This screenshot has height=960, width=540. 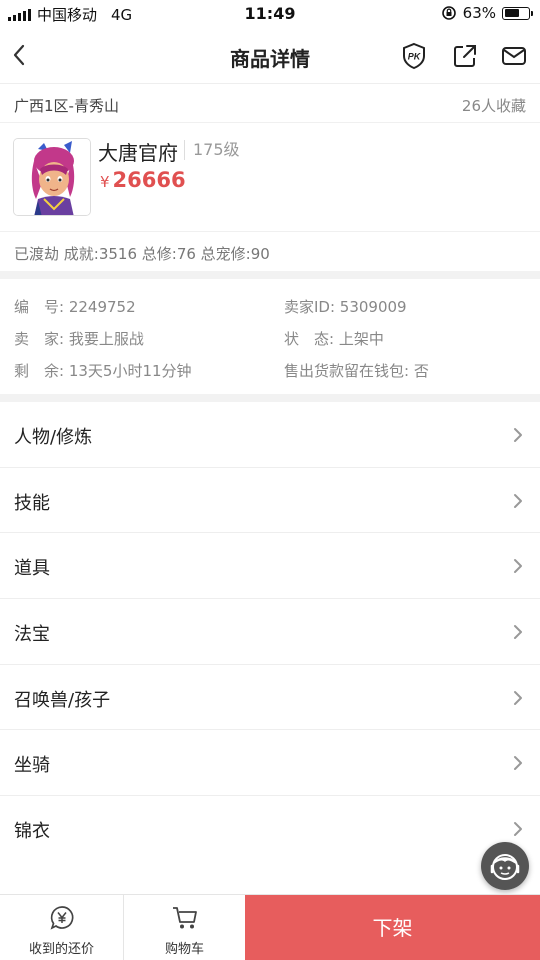 I want to click on wallet-setting: 售出货款留在钱包: 否, so click(x=356, y=371).